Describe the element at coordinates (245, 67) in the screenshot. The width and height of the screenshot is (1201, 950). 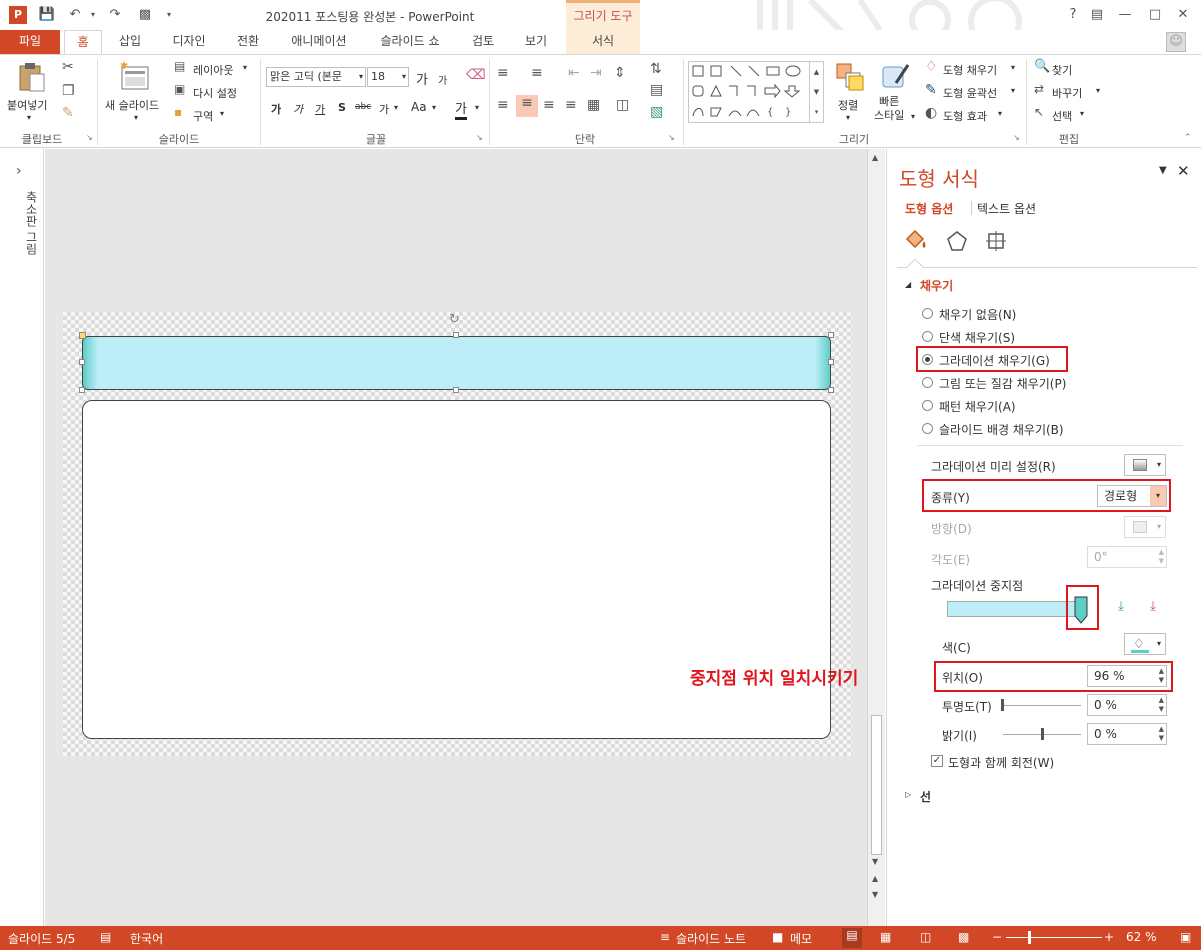
I see `layout-dropdown-icon: ▾` at that location.